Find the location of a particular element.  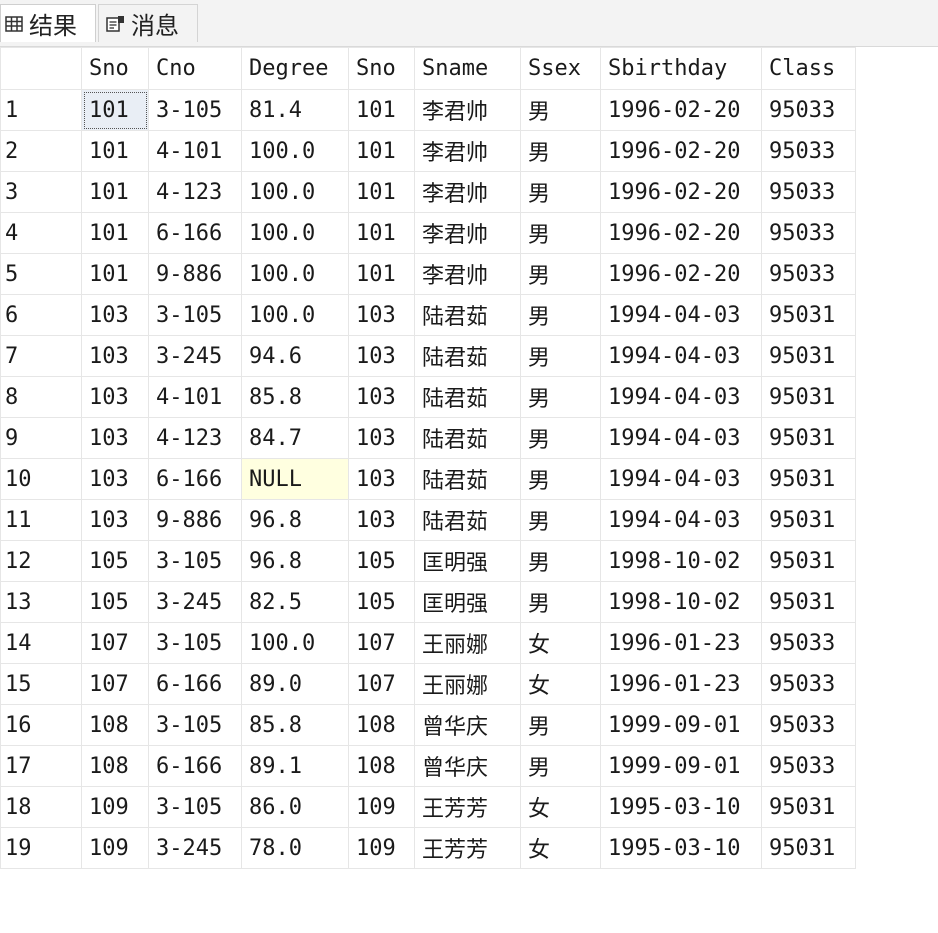

row-number: 15 is located at coordinates (41, 684).